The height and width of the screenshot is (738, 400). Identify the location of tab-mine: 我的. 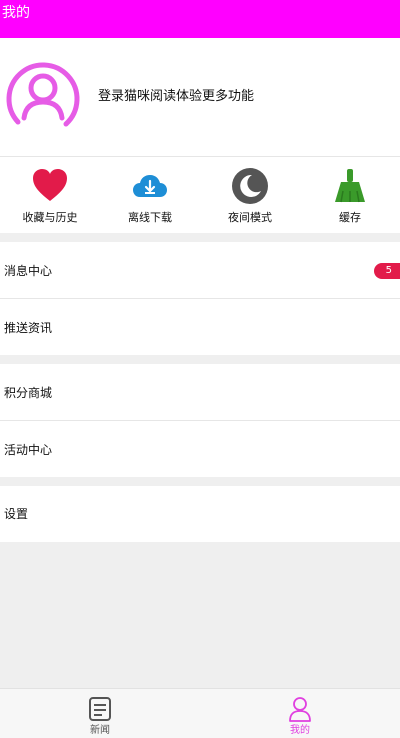
(300, 713).